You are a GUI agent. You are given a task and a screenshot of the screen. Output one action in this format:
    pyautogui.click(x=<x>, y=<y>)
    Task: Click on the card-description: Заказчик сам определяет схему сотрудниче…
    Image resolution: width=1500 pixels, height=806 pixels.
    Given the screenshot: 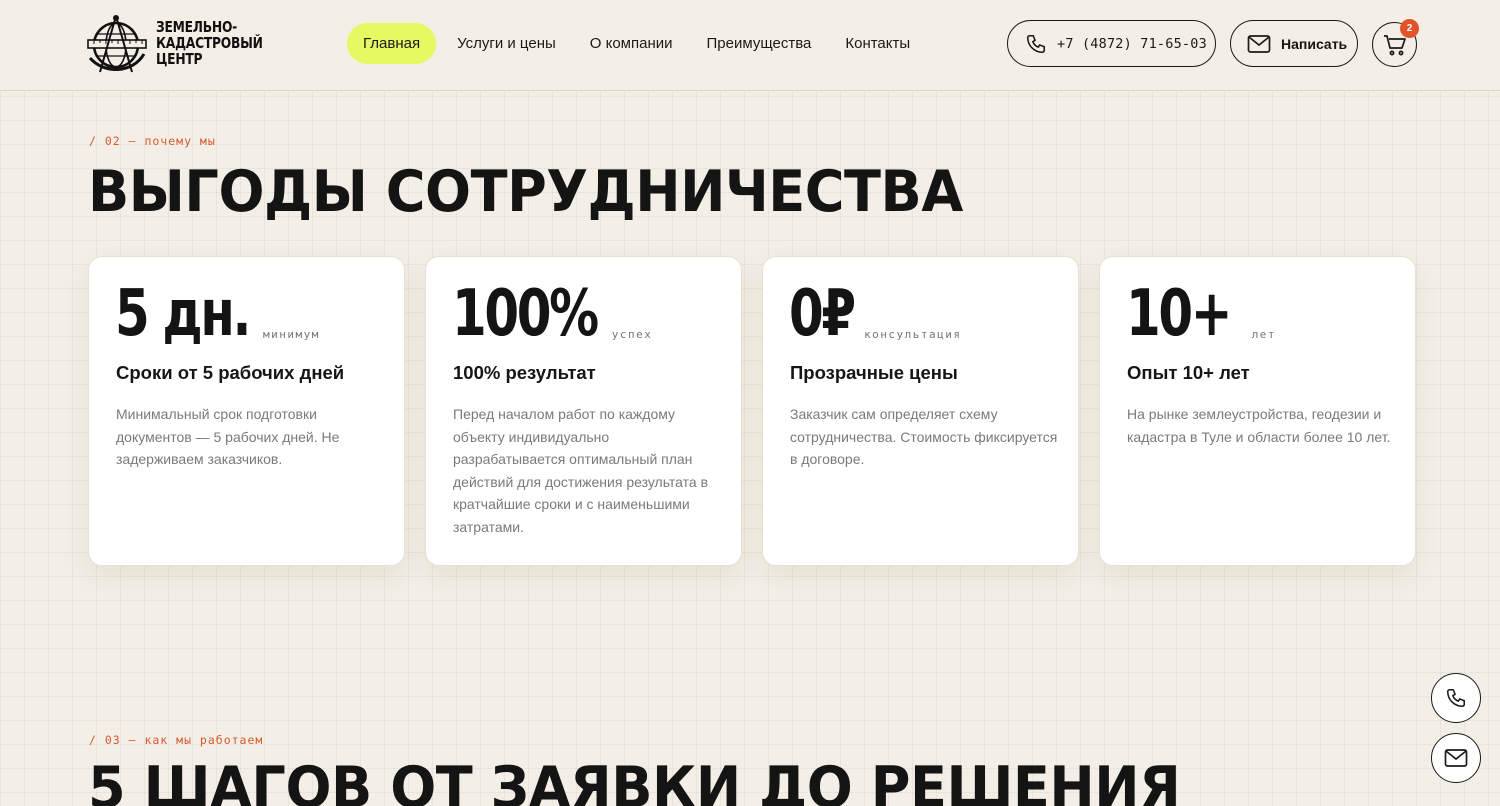 What is the action you would take?
    pyautogui.click(x=924, y=437)
    